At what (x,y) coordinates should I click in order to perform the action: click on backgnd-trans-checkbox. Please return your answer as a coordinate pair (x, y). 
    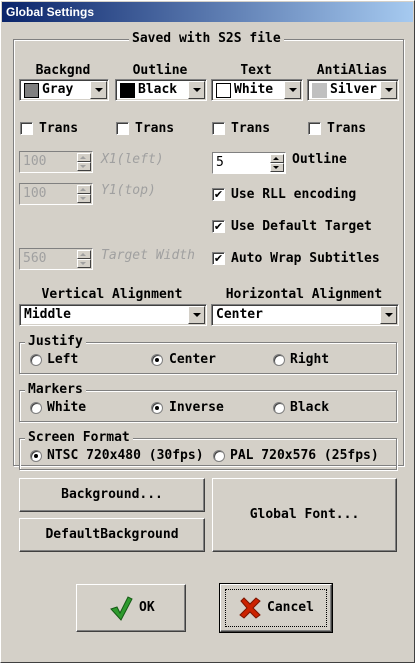
    Looking at the image, I should click on (26, 128).